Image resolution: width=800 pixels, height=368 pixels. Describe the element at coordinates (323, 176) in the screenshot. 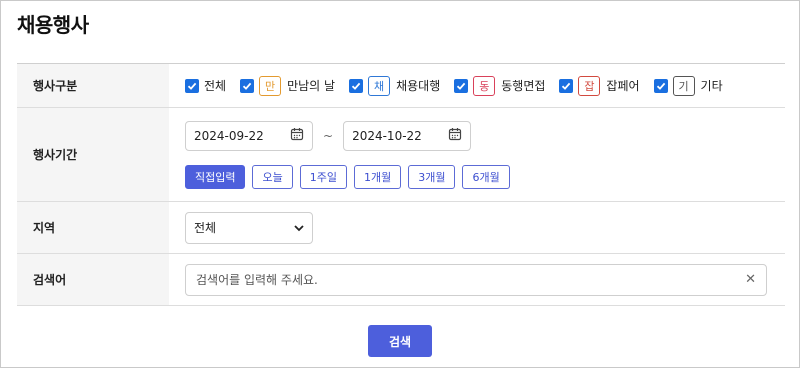

I see `quick-1week-button: 1주일` at that location.